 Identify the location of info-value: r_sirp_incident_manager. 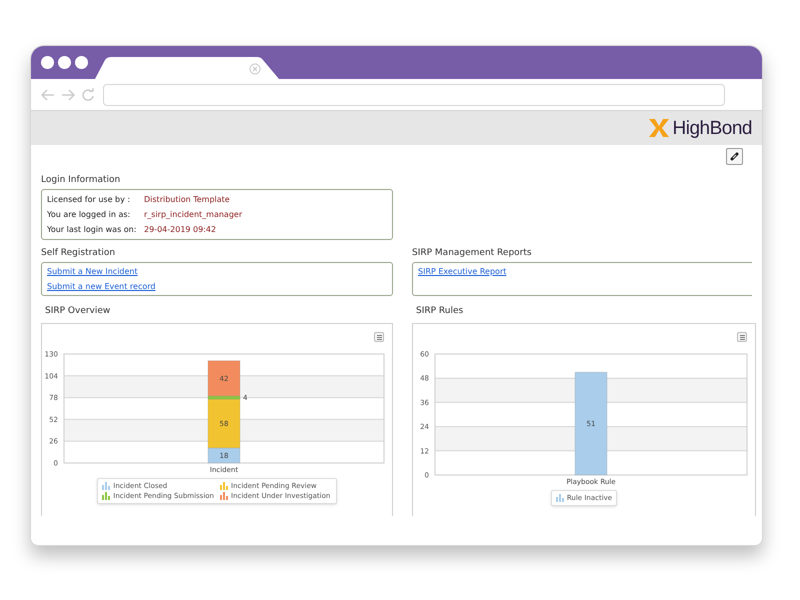
(193, 215).